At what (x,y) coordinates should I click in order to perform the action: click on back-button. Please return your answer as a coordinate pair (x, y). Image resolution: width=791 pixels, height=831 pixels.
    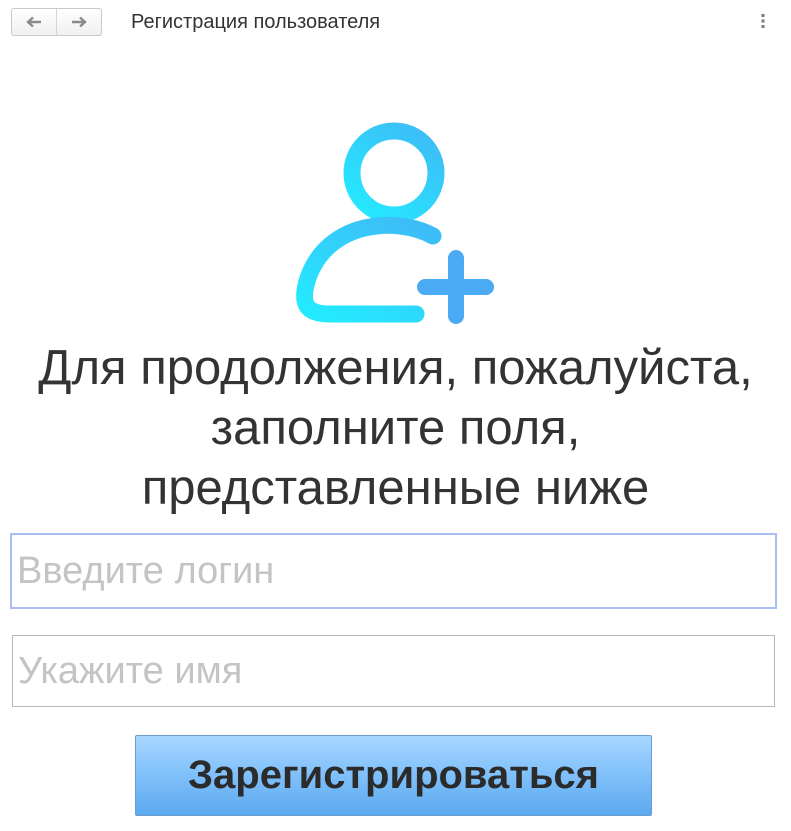
    Looking at the image, I should click on (34, 22).